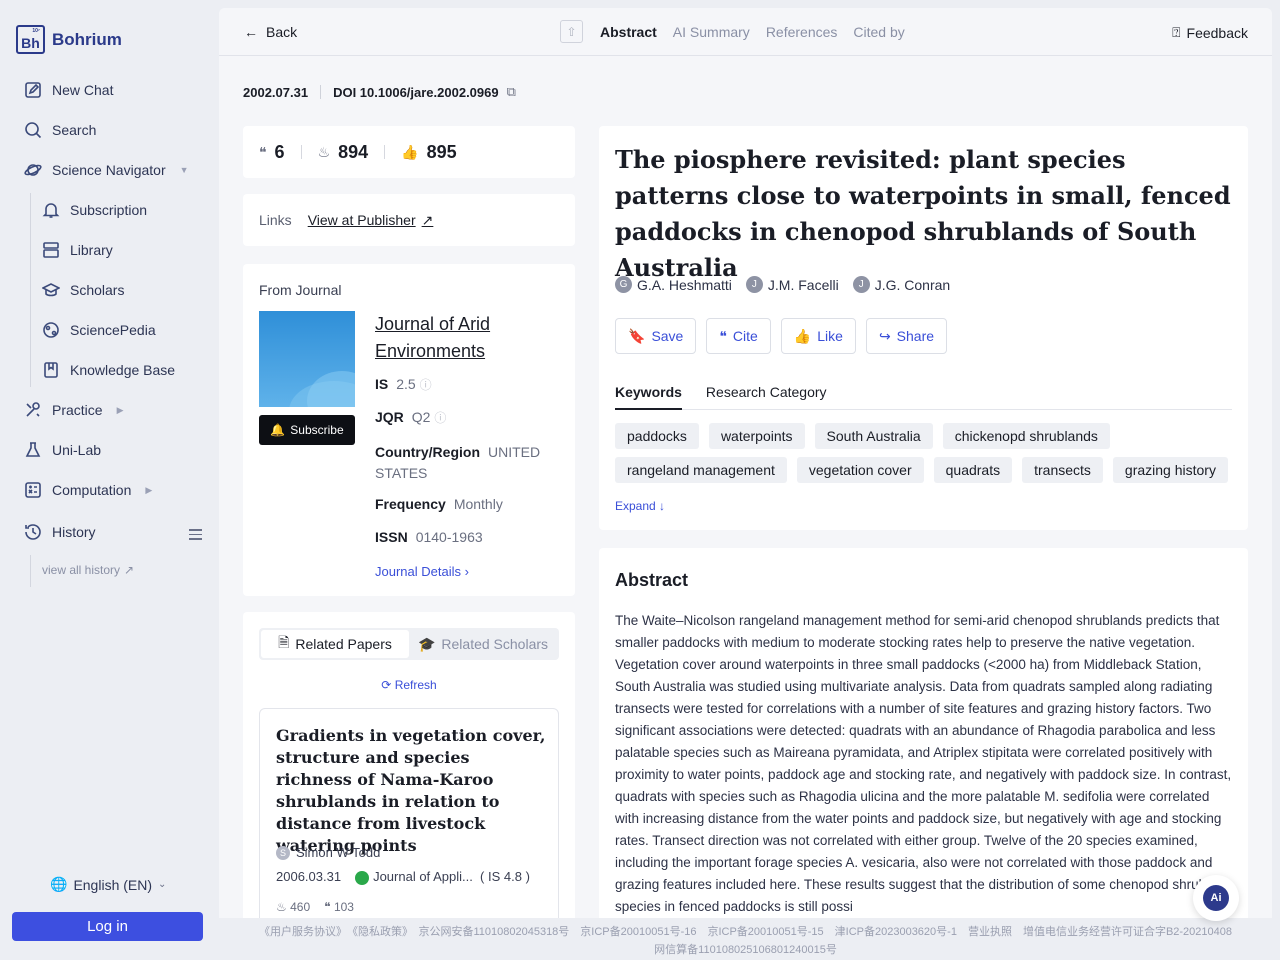  I want to click on ai-assistant-button: Ai, so click(1216, 898).